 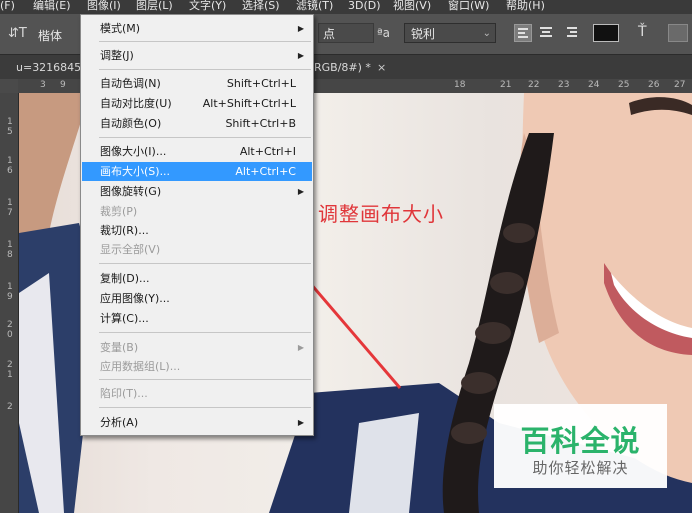 What do you see at coordinates (197, 83) in the screenshot?
I see `menu-item-auto-tone: 自动色调(N) Shift+Ctrl+L` at bounding box center [197, 83].